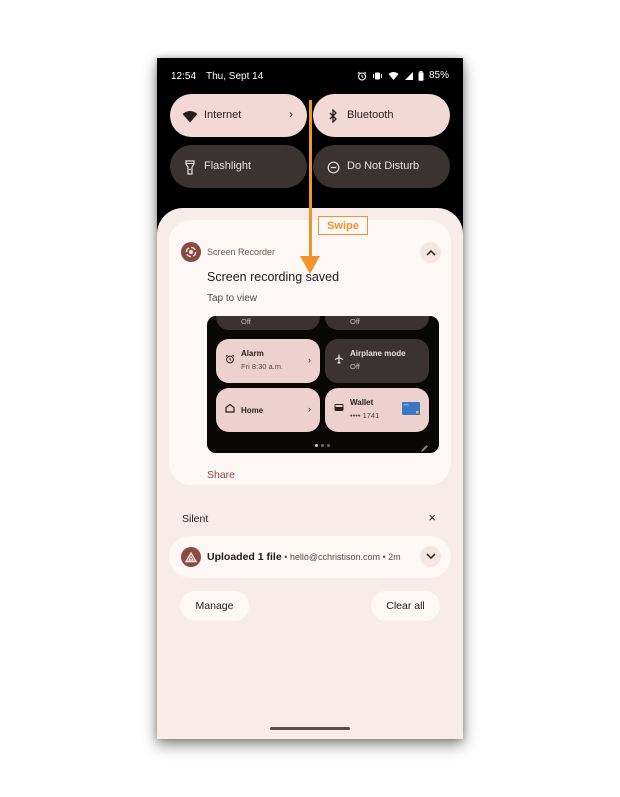 The image size is (620, 797). I want to click on edit-pencil-icon, so click(424, 446).